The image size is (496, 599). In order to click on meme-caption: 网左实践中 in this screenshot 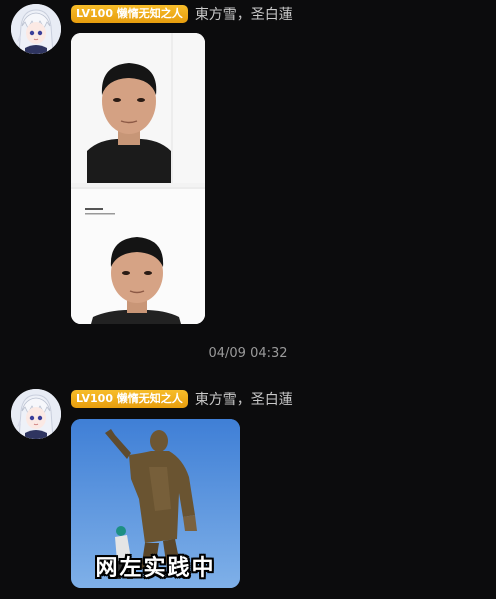, I will do `click(155, 568)`.